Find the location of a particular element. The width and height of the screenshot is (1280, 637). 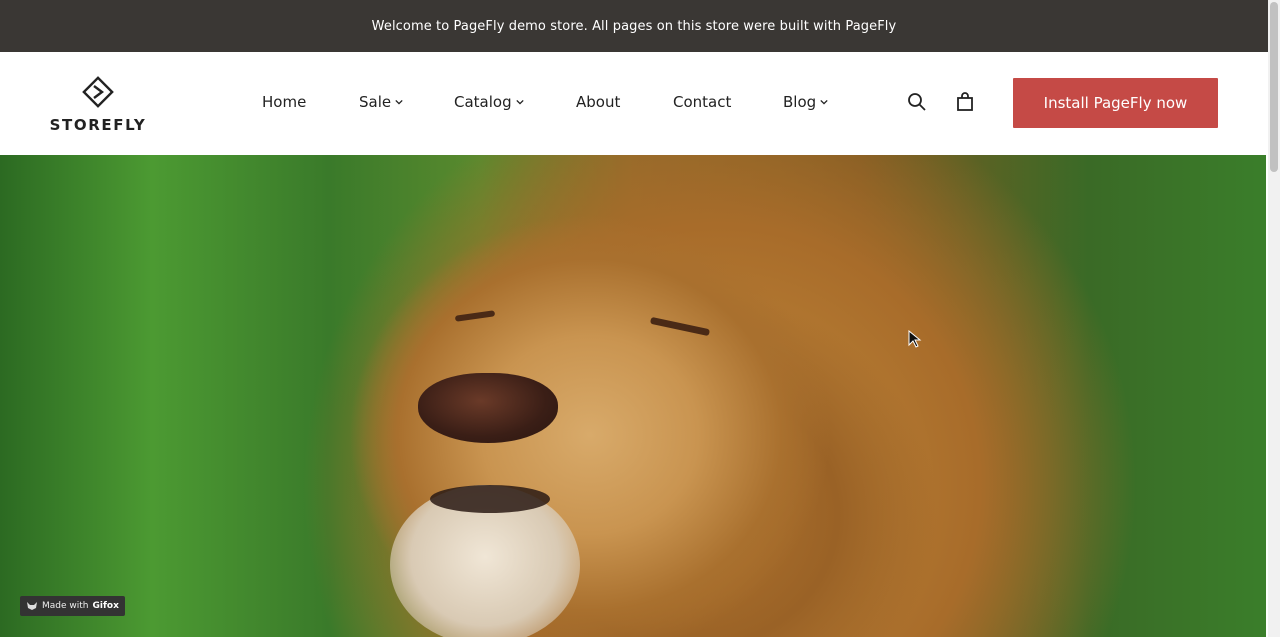

nav-sale-label: Sale is located at coordinates (375, 102).